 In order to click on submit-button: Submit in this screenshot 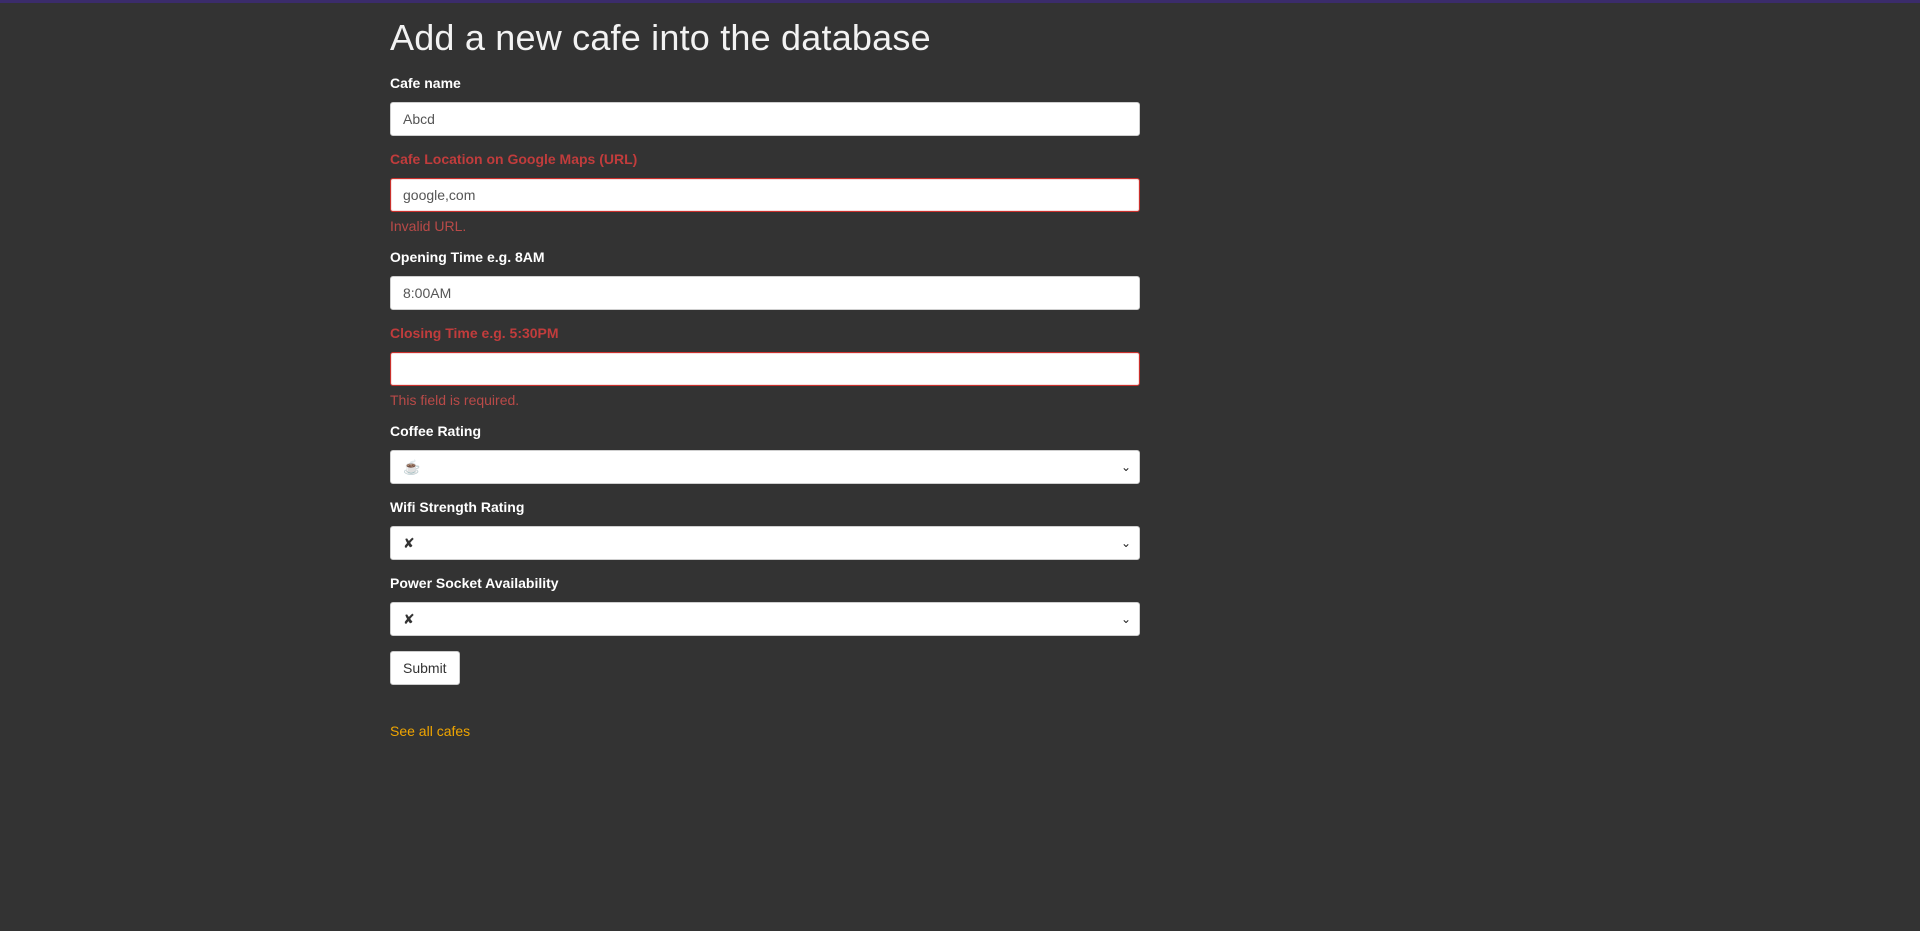, I will do `click(425, 668)`.